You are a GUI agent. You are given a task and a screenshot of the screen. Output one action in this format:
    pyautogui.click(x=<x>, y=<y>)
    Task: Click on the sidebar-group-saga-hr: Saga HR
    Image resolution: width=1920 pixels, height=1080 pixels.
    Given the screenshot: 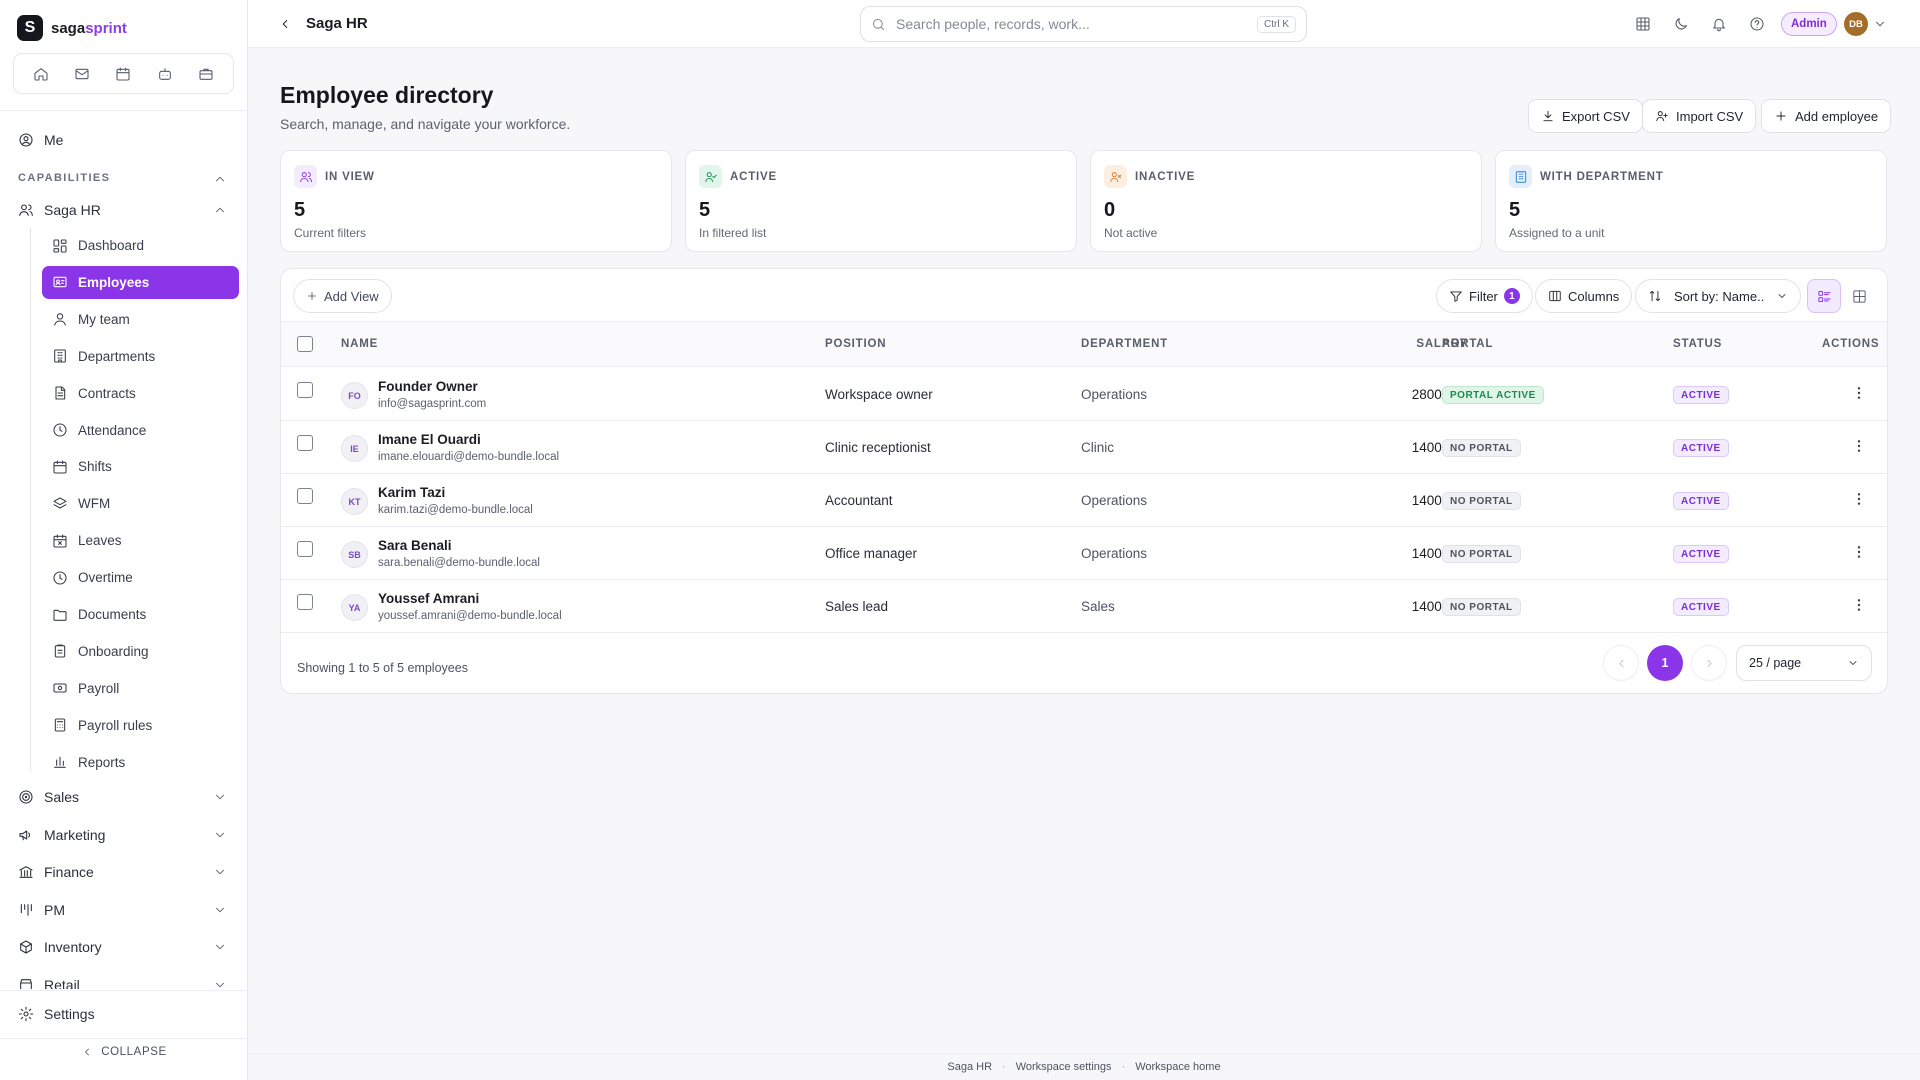 What is the action you would take?
    pyautogui.click(x=59, y=210)
    